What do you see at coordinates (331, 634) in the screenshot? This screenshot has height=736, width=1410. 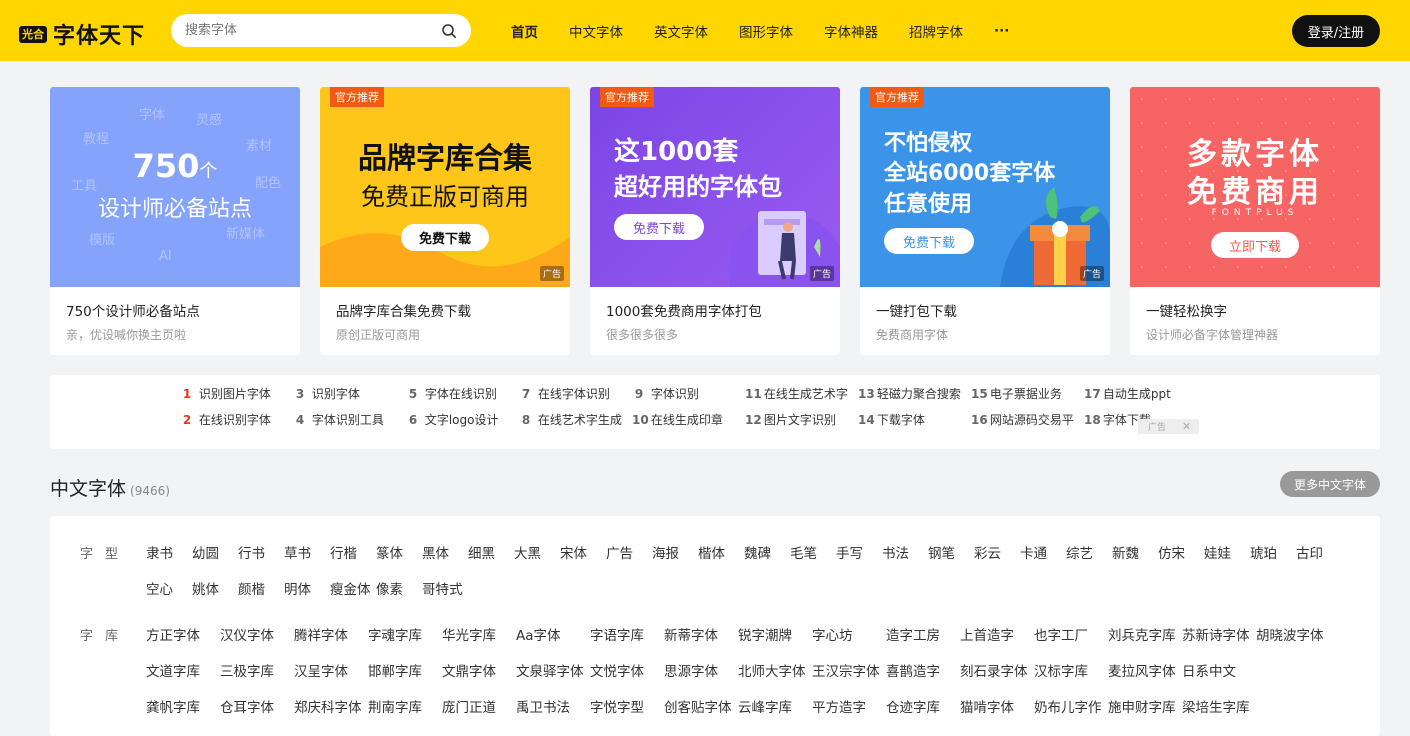 I see `filter-option: 腾祥字体` at bounding box center [331, 634].